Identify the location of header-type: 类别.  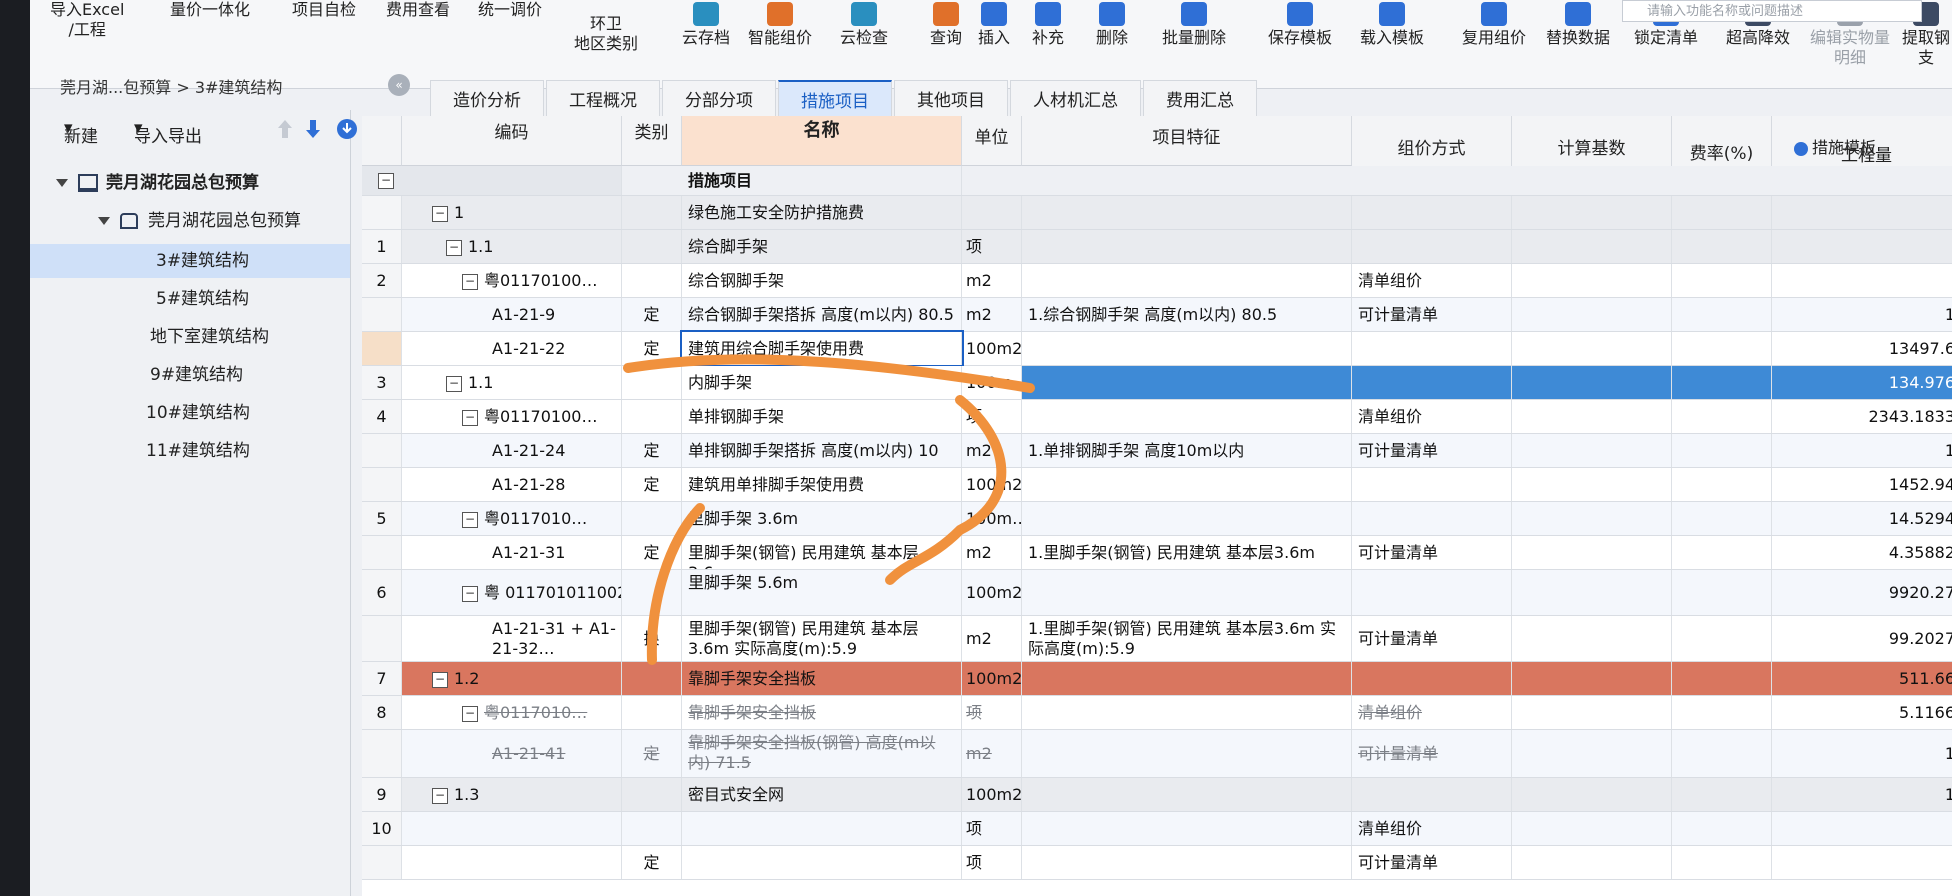
(652, 141).